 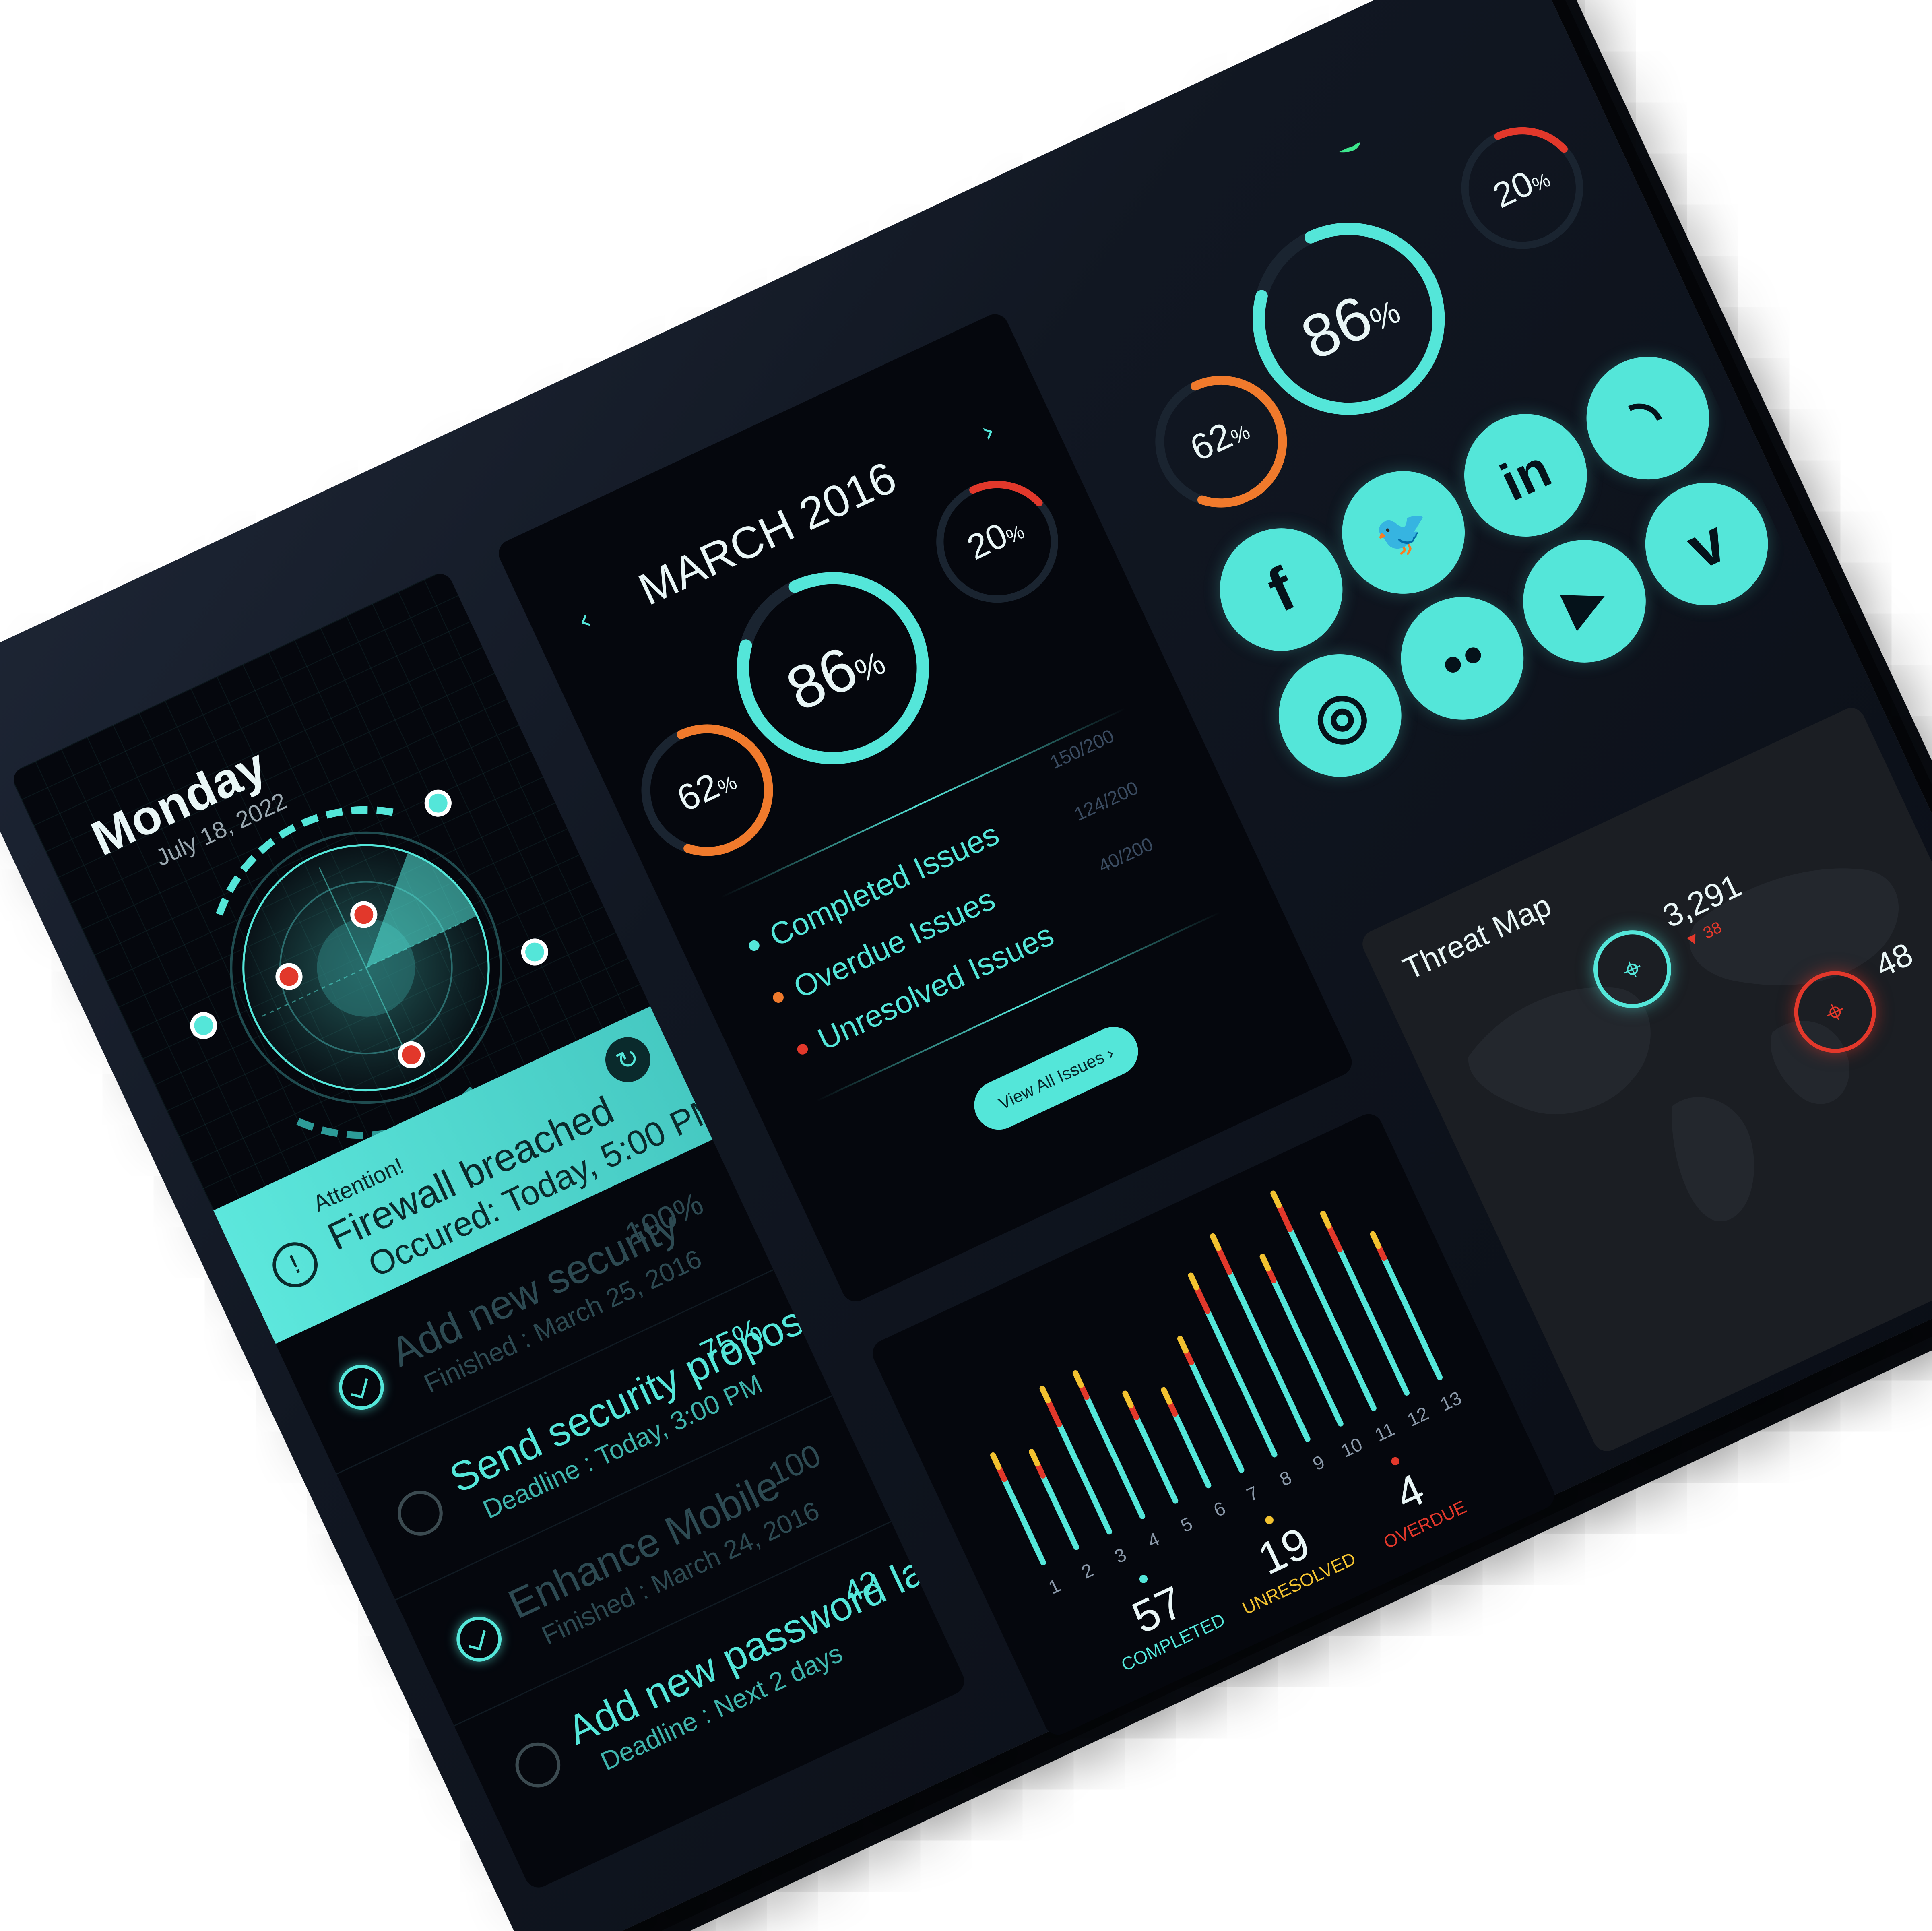 What do you see at coordinates (1081, 749) in the screenshot?
I see `legend-completed-count: 150/200` at bounding box center [1081, 749].